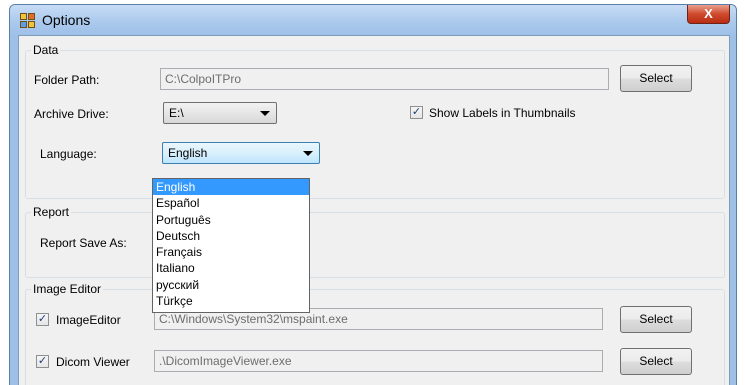 This screenshot has height=385, width=745. Describe the element at coordinates (241, 153) in the screenshot. I see `language-select: English` at that location.